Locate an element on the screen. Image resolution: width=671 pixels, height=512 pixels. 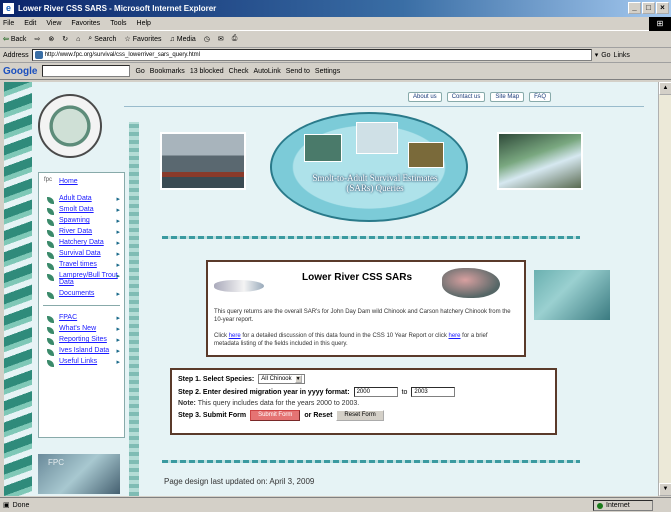
star-icon: ☆ is located at coordinates (127, 39).